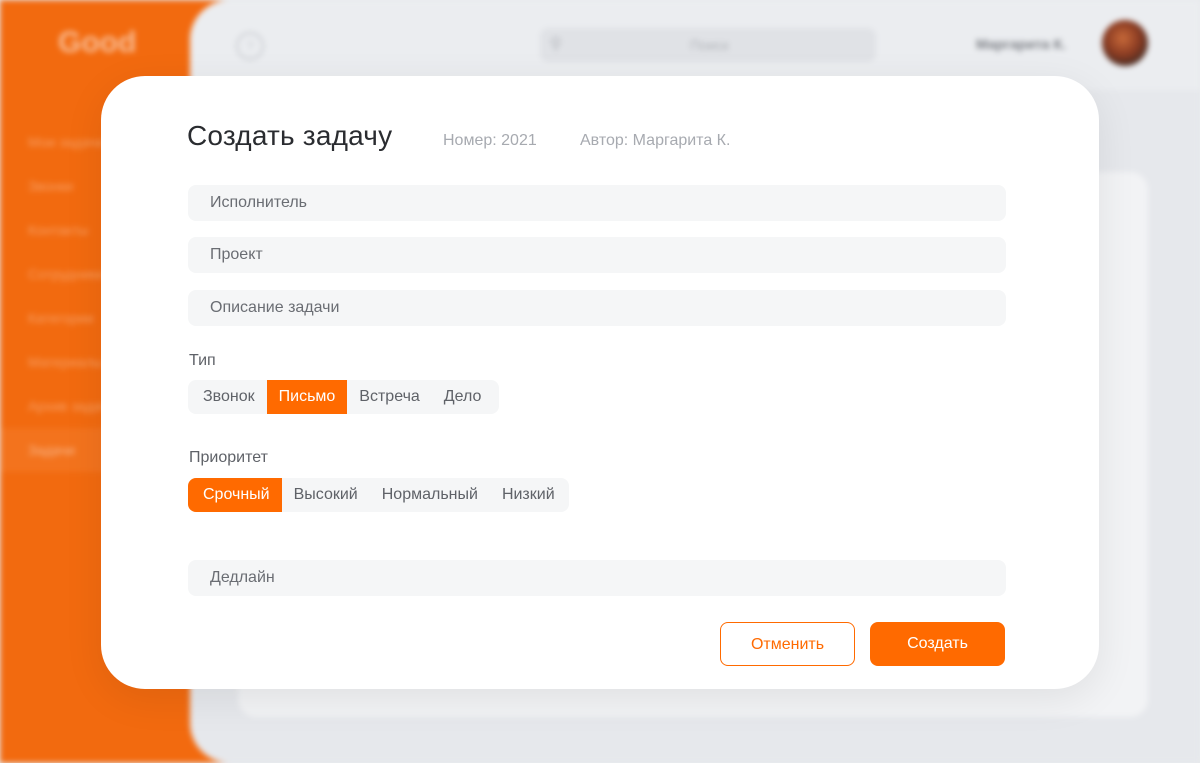  I want to click on priority-option-normal: Нормальный, so click(430, 495).